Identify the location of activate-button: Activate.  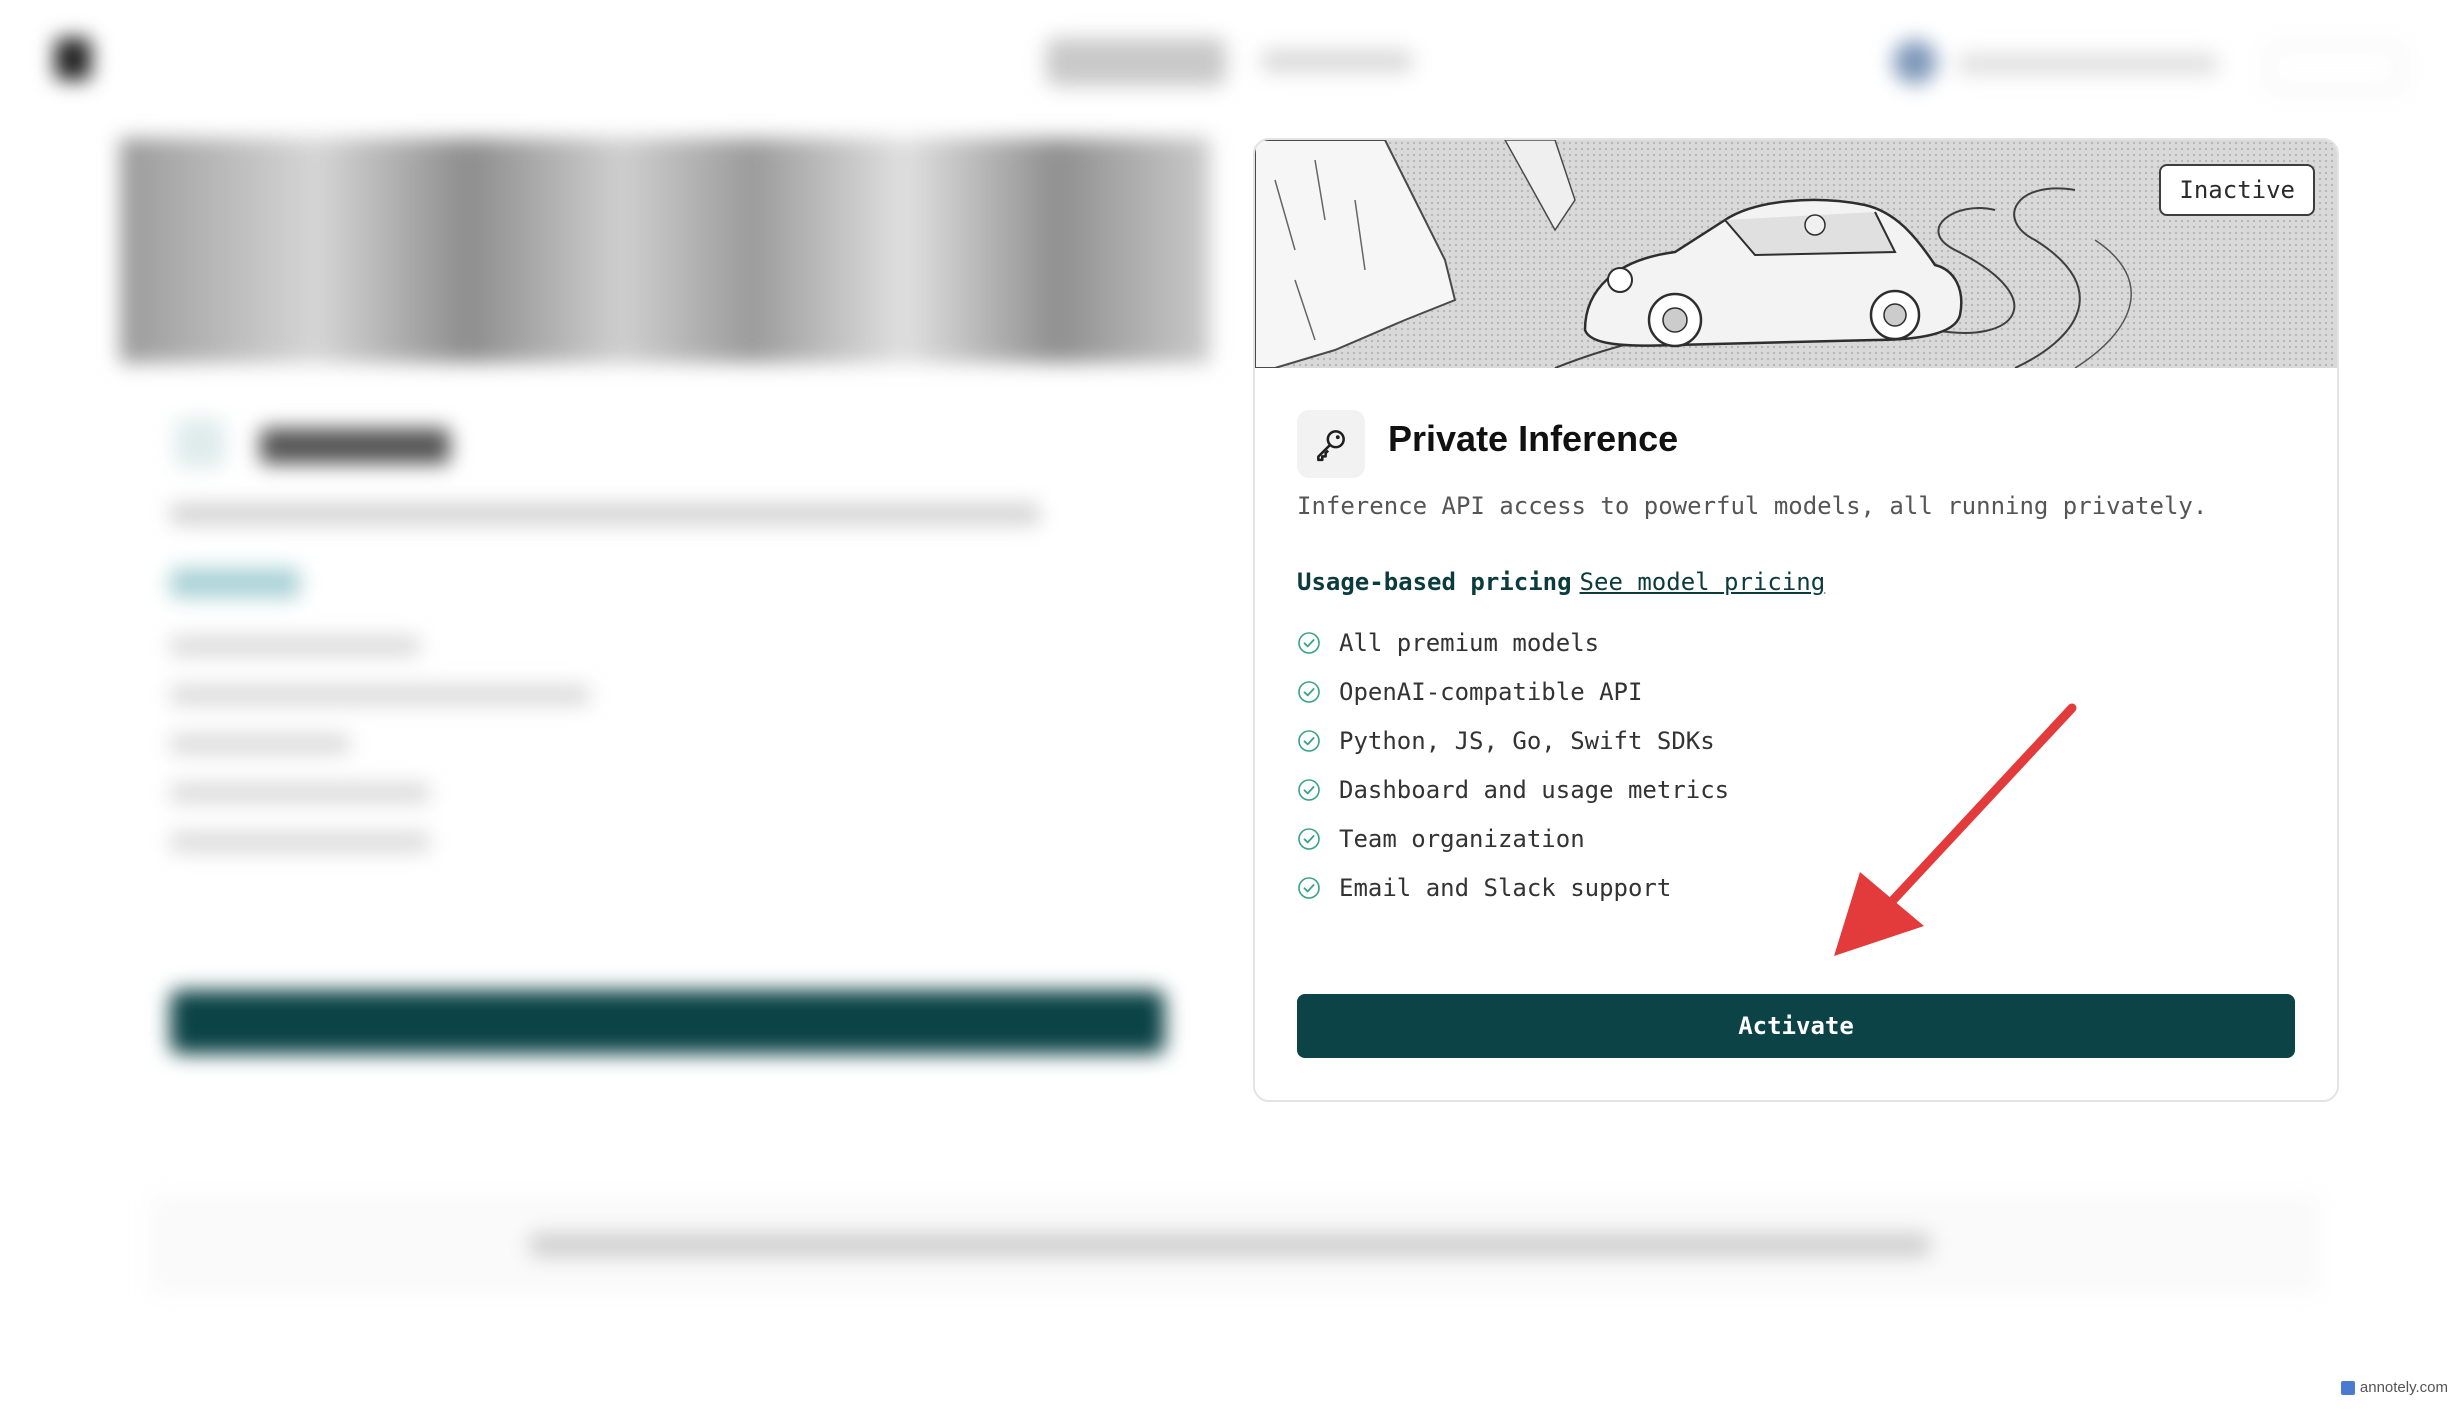
(1796, 1026).